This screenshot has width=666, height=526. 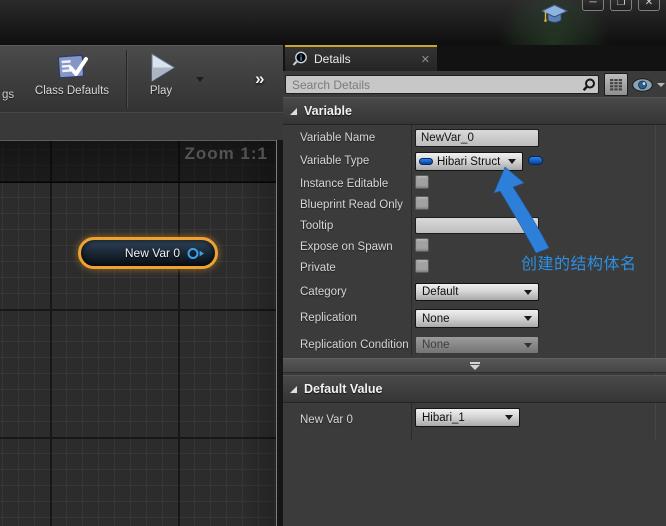 I want to click on replication-condition-value: None, so click(x=436, y=345).